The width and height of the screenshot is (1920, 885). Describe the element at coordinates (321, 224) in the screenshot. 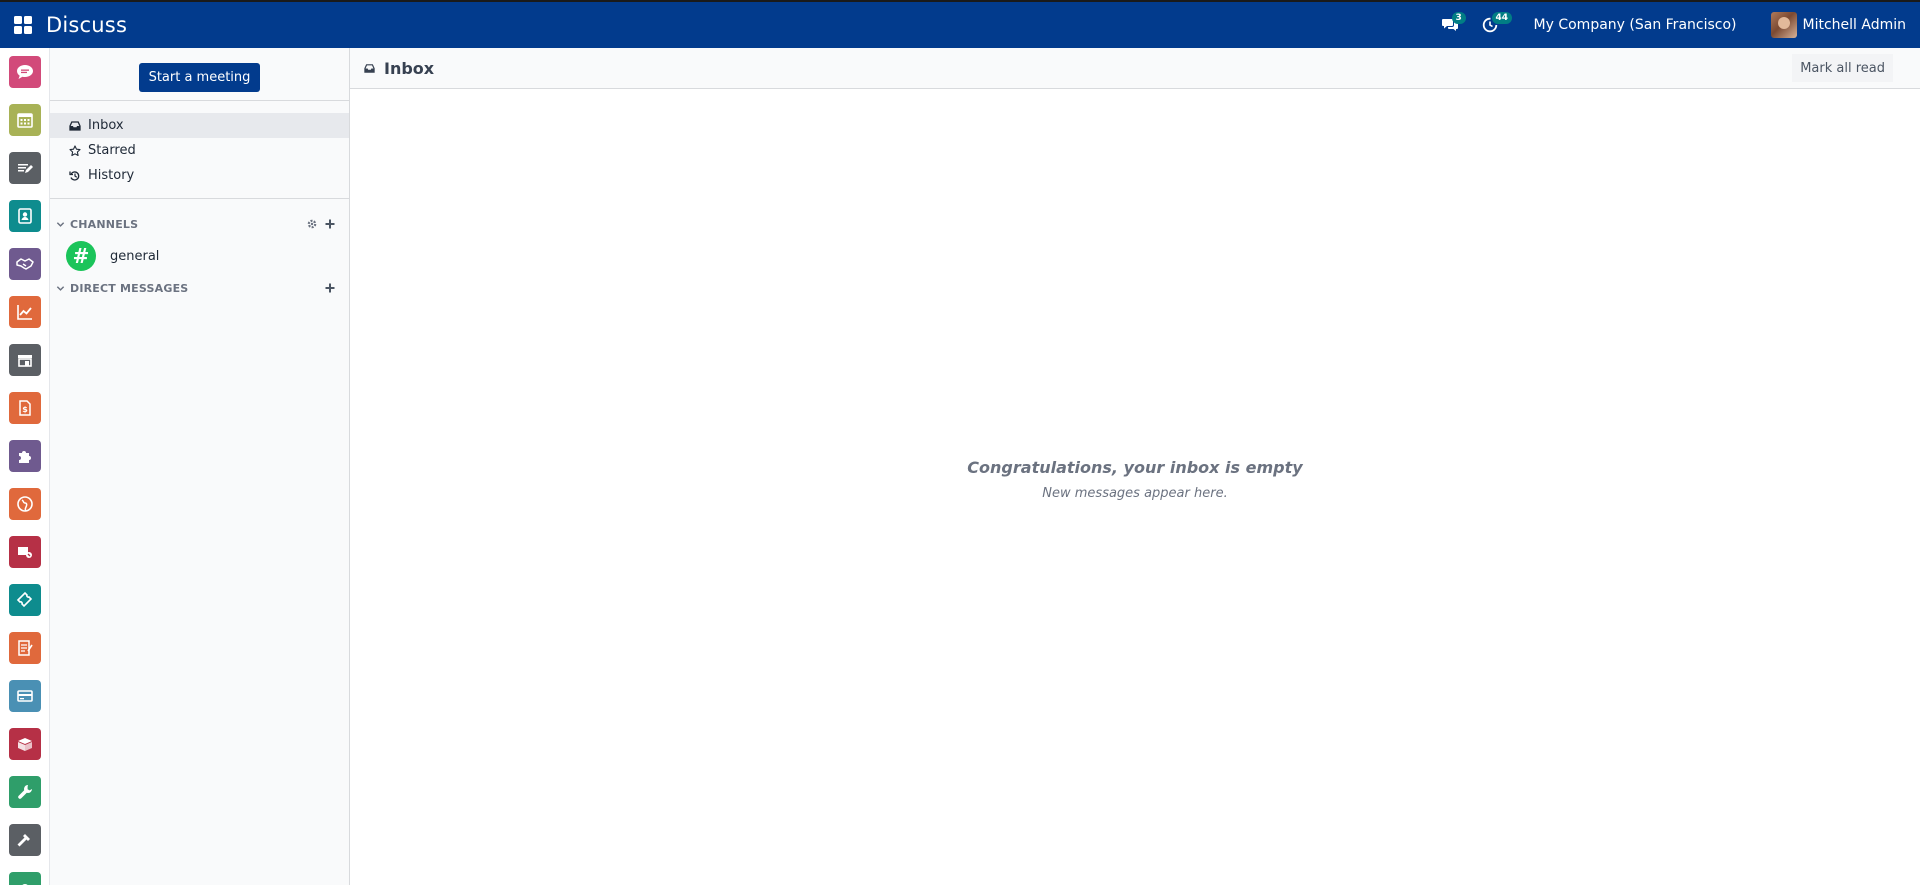

I see `channels-category-actions` at that location.